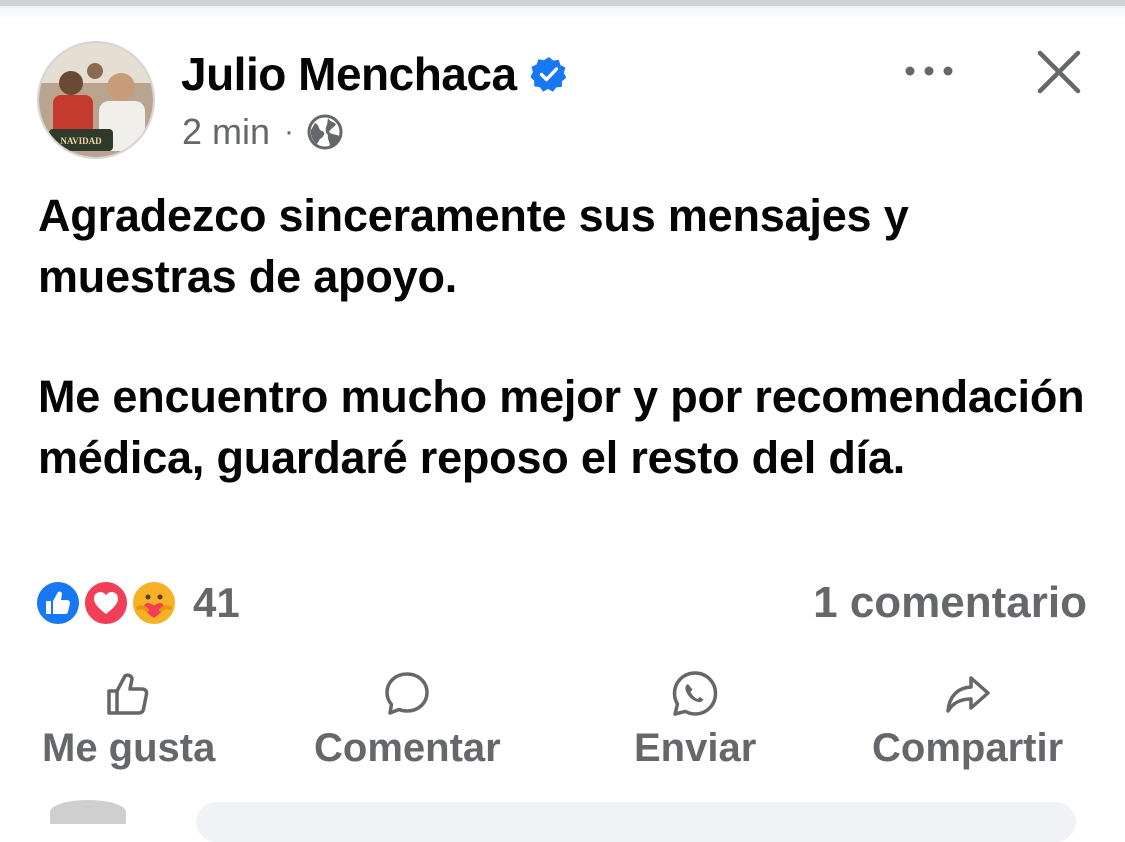 Image resolution: width=1125 pixels, height=842 pixels. I want to click on post-timestamp: 2 min, so click(226, 132).